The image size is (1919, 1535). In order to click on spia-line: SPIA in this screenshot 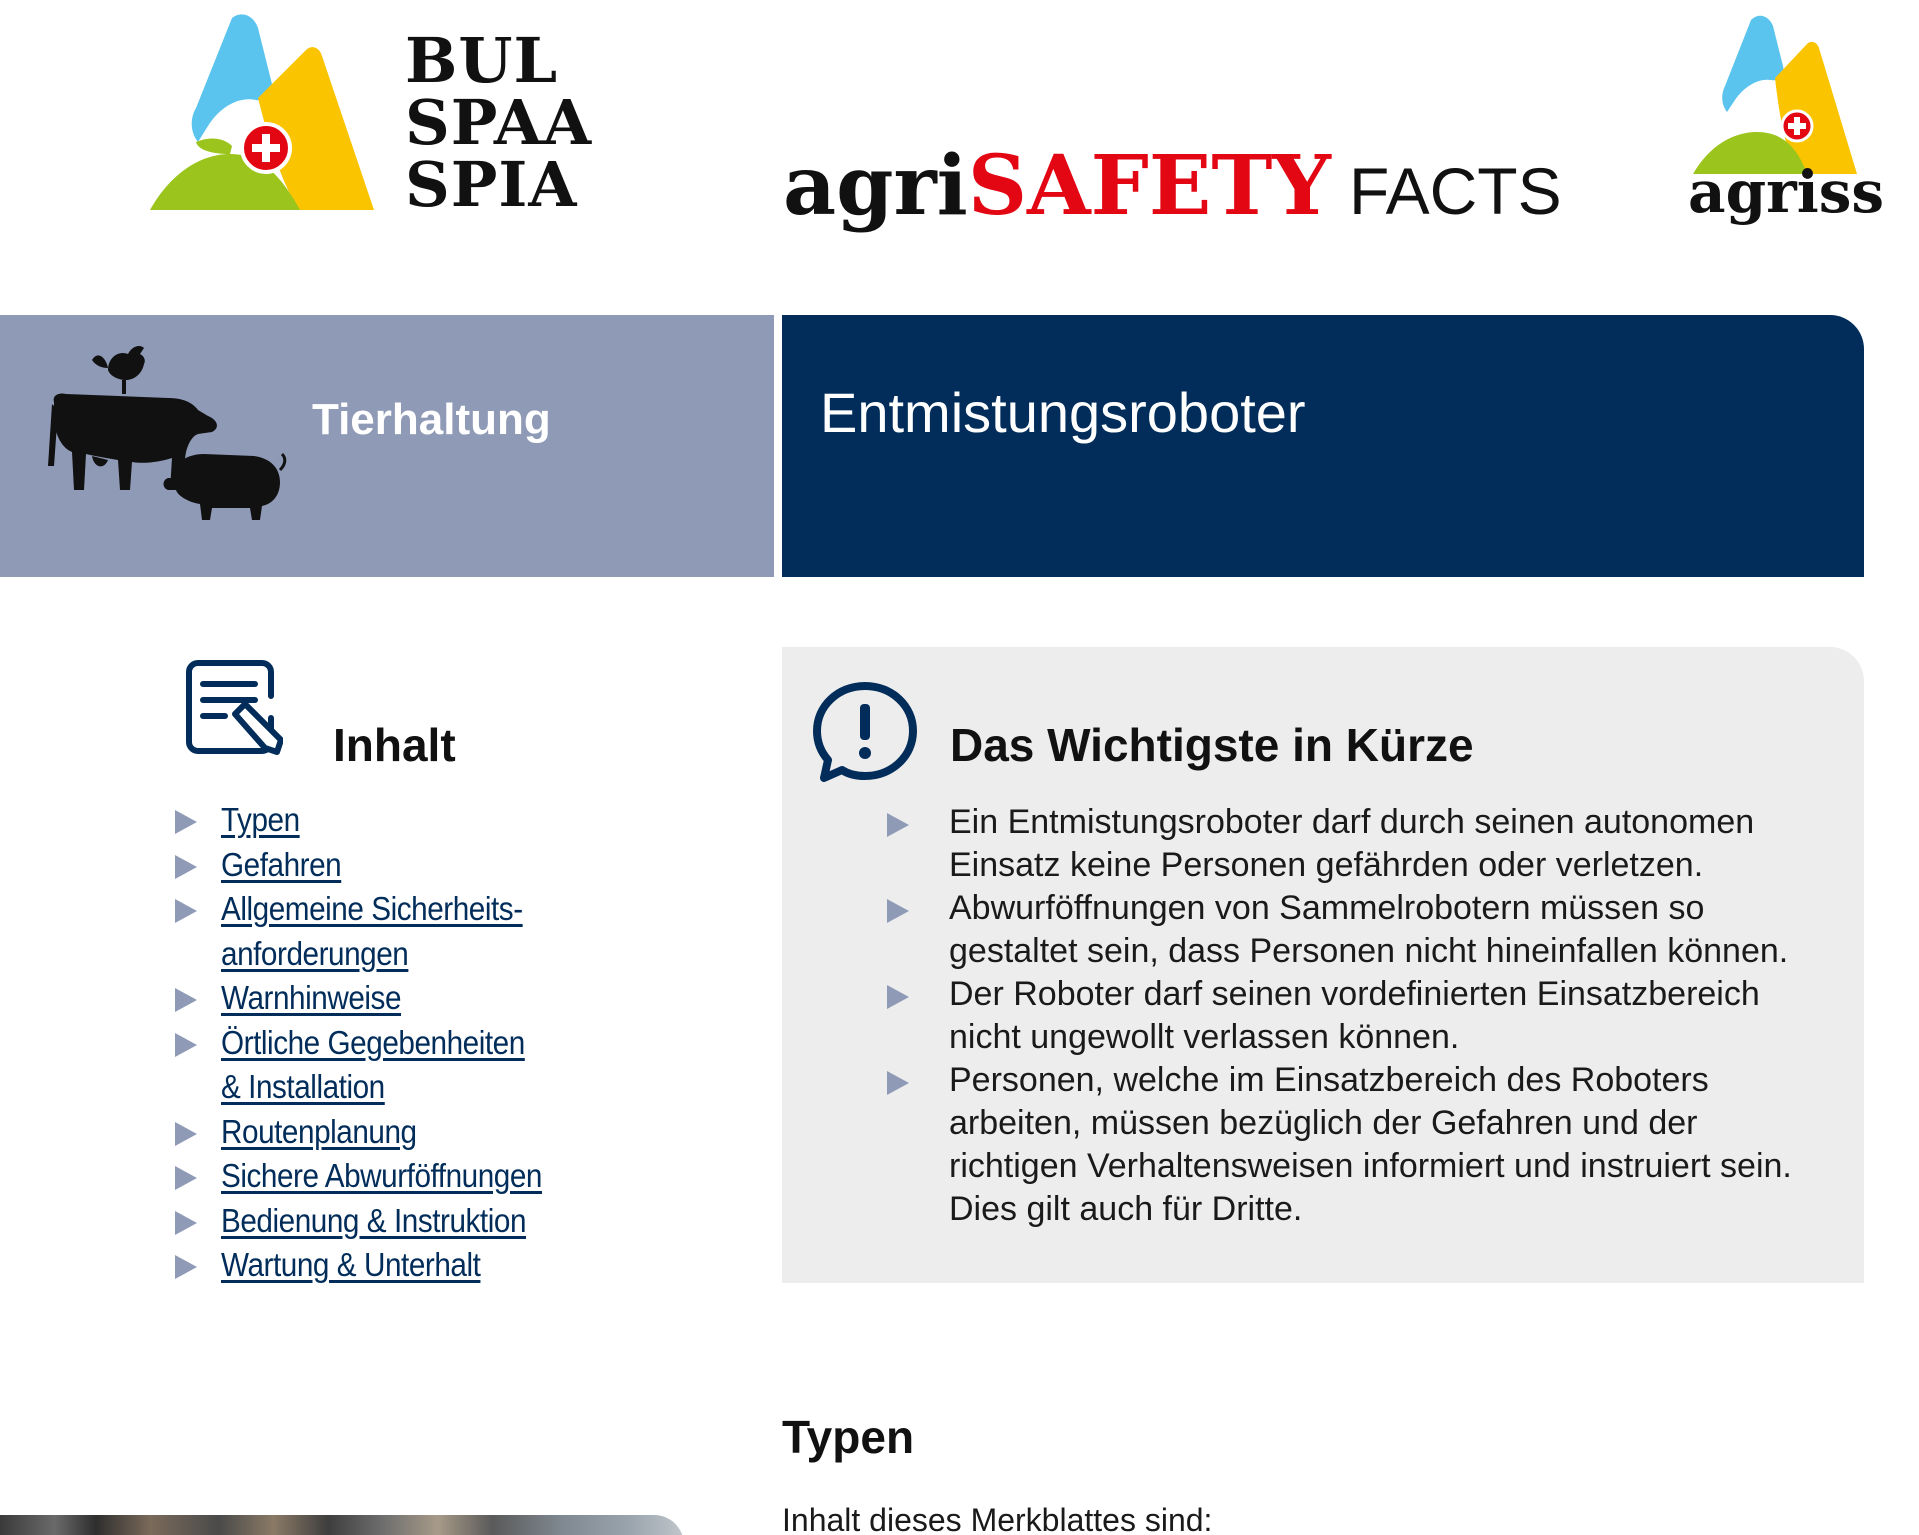, I will do `click(491, 184)`.